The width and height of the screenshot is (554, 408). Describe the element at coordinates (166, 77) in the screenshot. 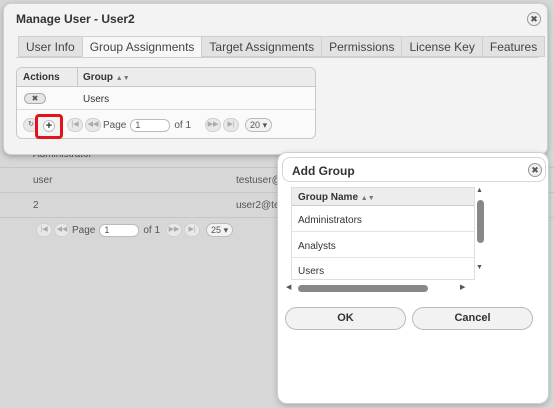

I see `grid-header: Actions Group ▲▼` at that location.